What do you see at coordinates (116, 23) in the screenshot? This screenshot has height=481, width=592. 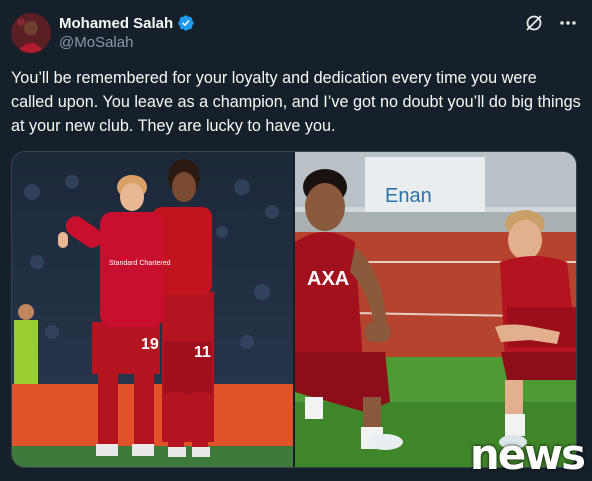 I see `author-display-name: Mohamed Salah` at bounding box center [116, 23].